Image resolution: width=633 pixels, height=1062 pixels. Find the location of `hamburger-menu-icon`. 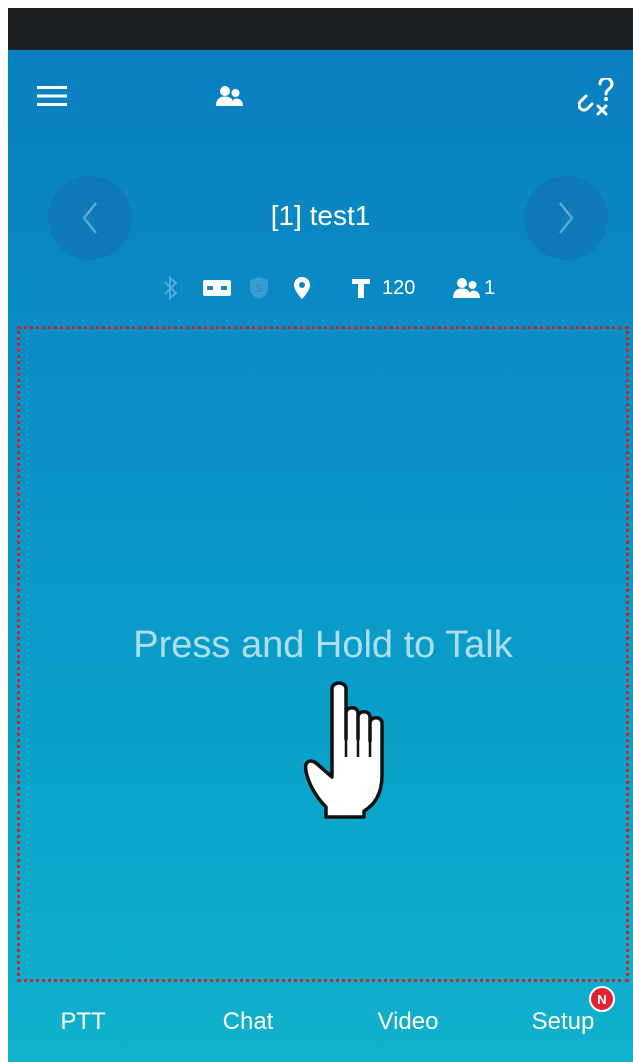

hamburger-menu-icon is located at coordinates (52, 96).